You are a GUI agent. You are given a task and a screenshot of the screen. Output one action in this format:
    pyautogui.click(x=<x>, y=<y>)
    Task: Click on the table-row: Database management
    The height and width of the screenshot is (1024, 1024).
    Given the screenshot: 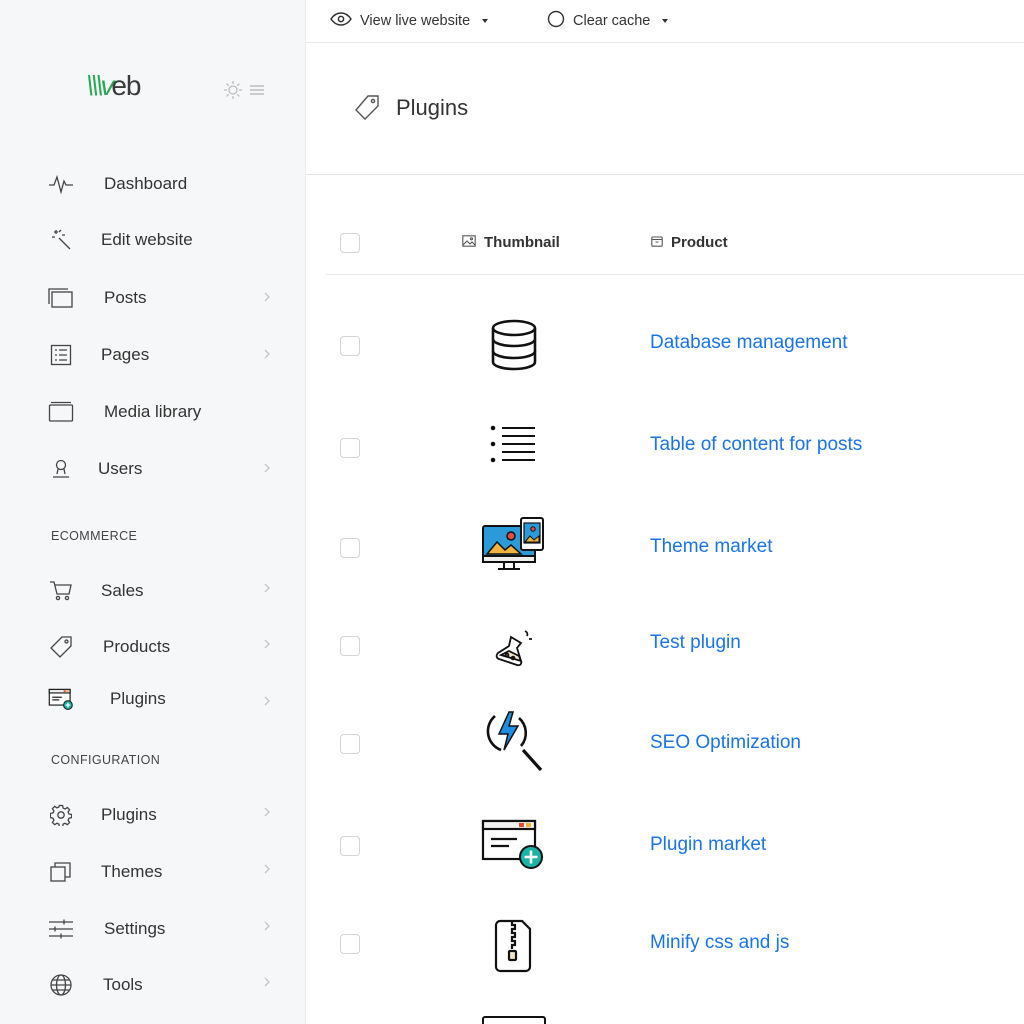 What is the action you would take?
    pyautogui.click(x=675, y=345)
    